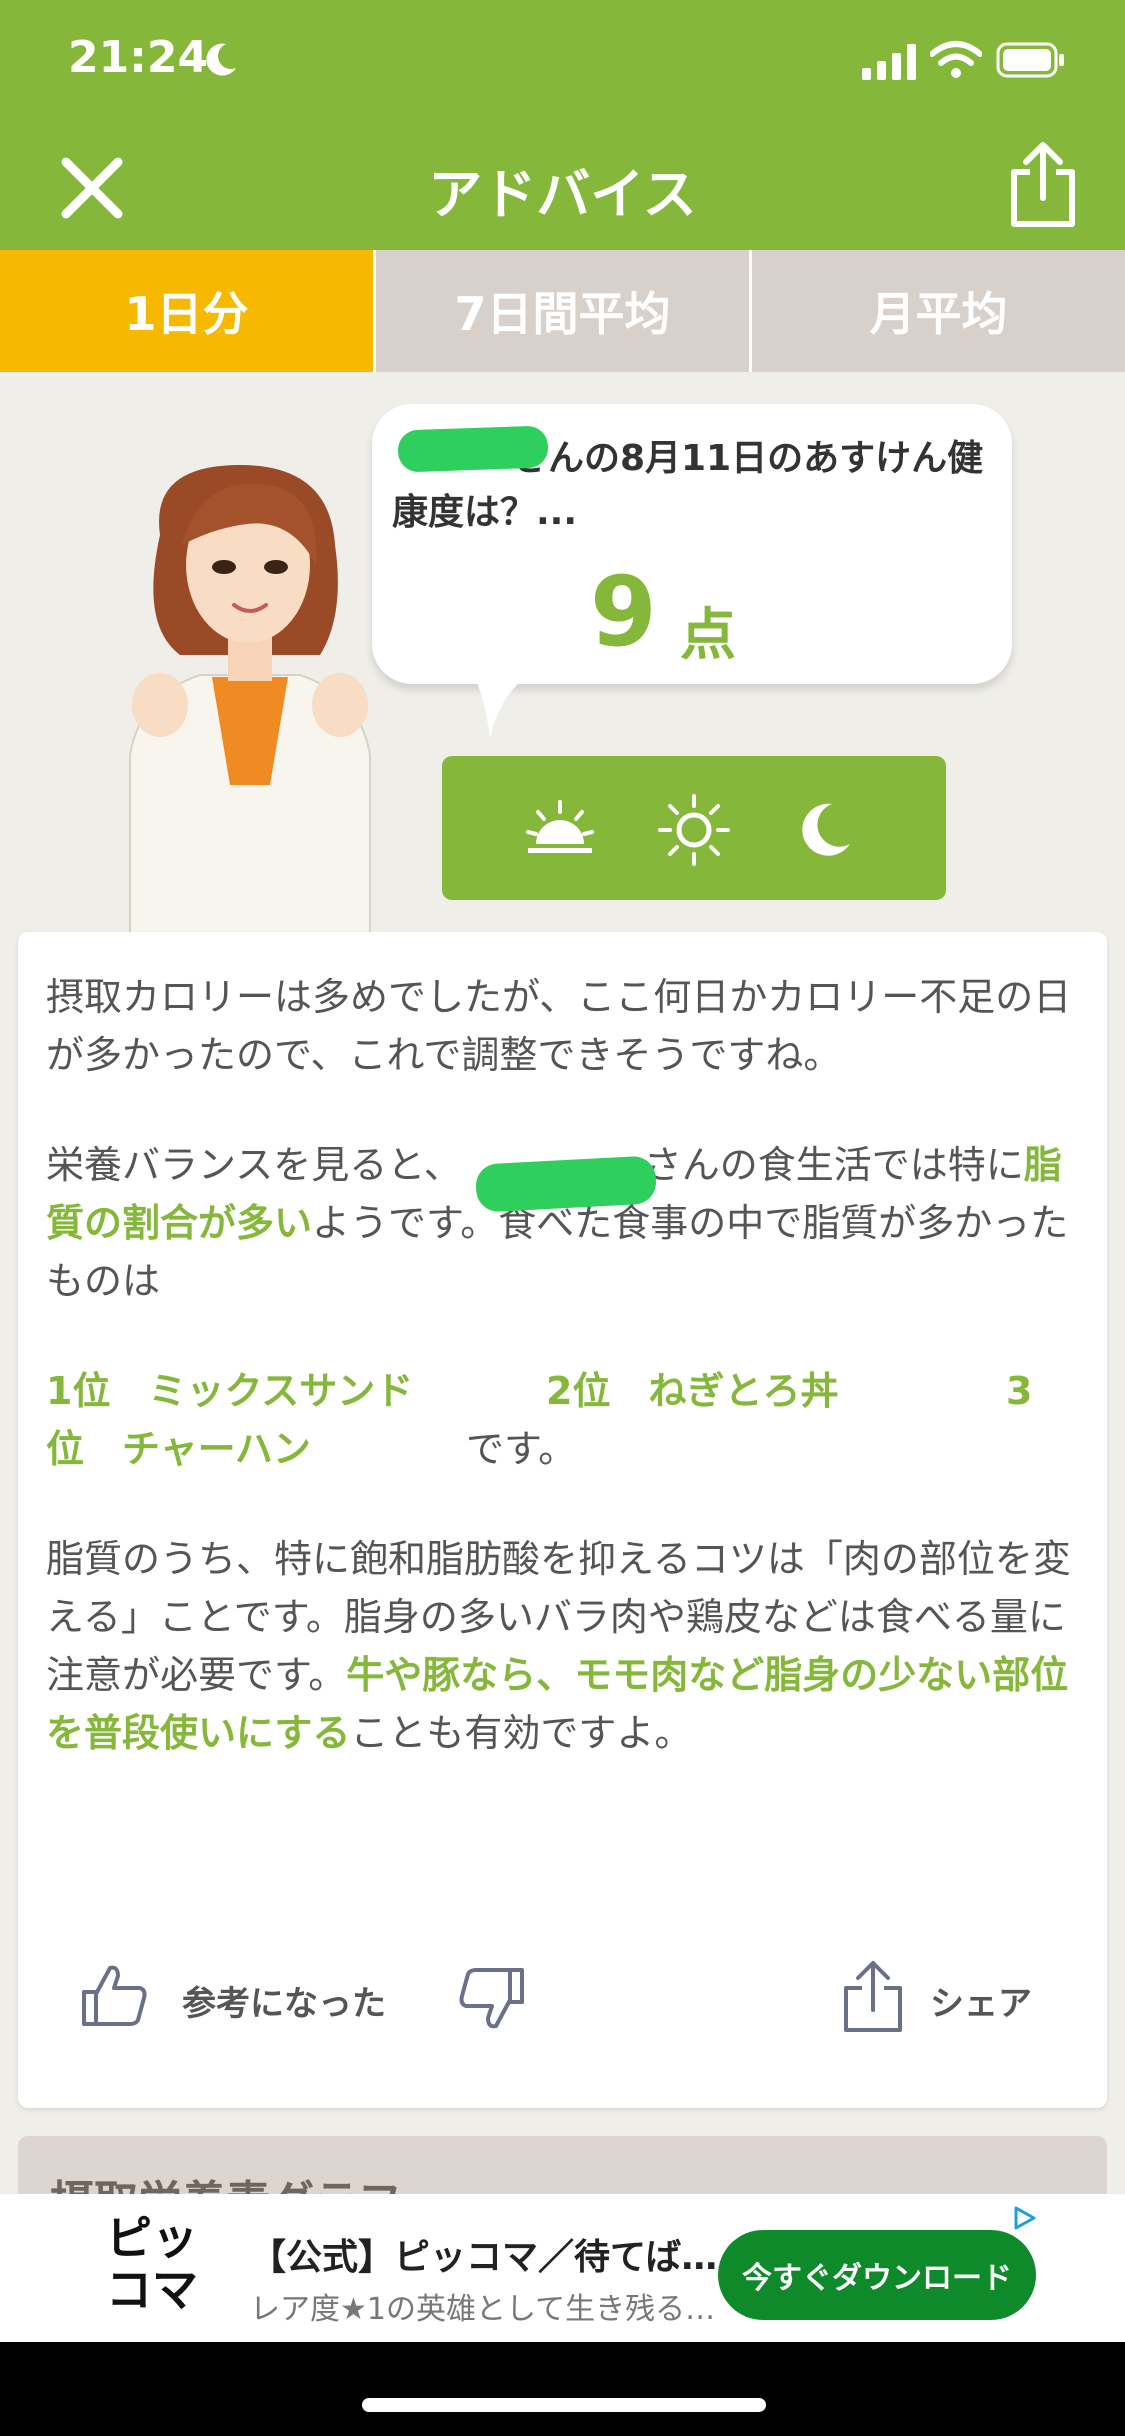  What do you see at coordinates (623, 612) in the screenshot?
I see `health-score: 9` at bounding box center [623, 612].